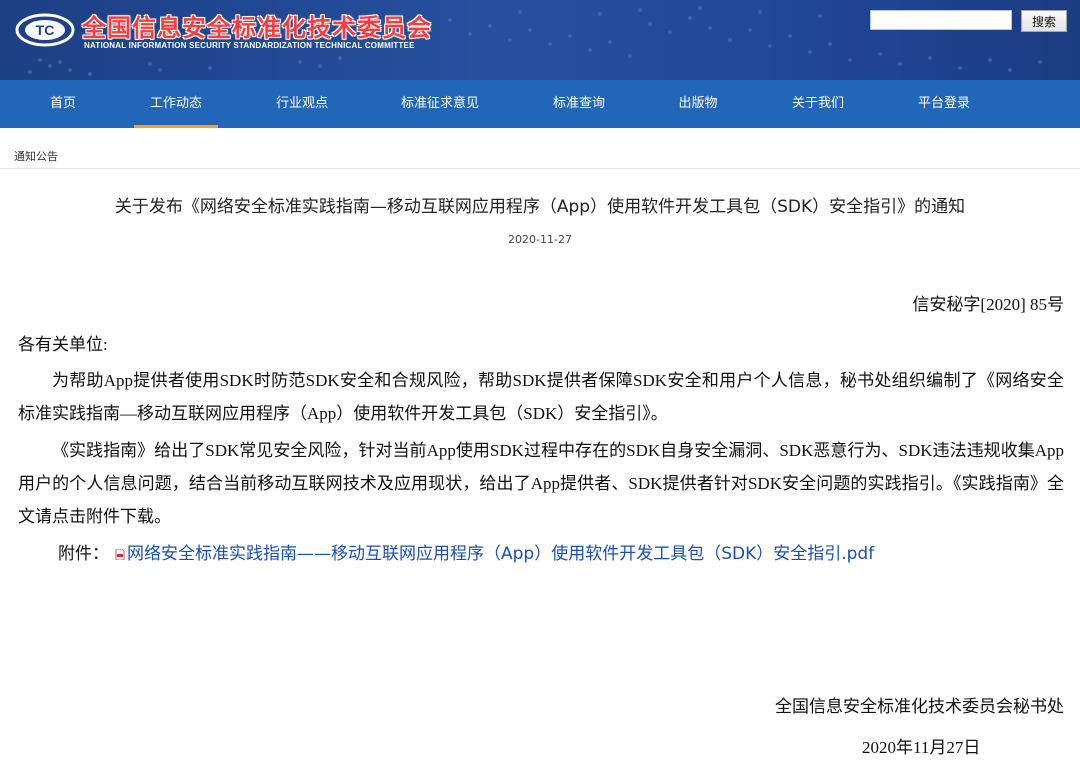 The image size is (1080, 761). I want to click on nav-item-publications: 出版物, so click(698, 104).